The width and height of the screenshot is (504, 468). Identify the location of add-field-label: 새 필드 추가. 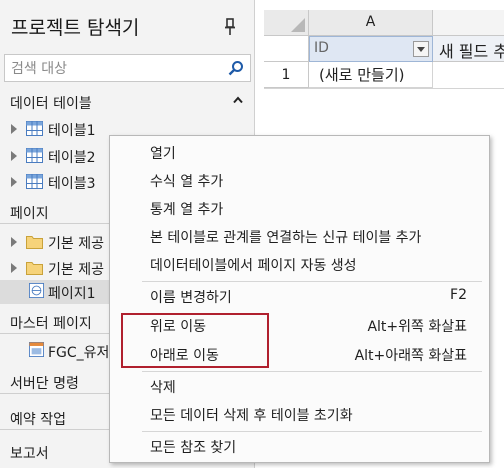
(471, 51).